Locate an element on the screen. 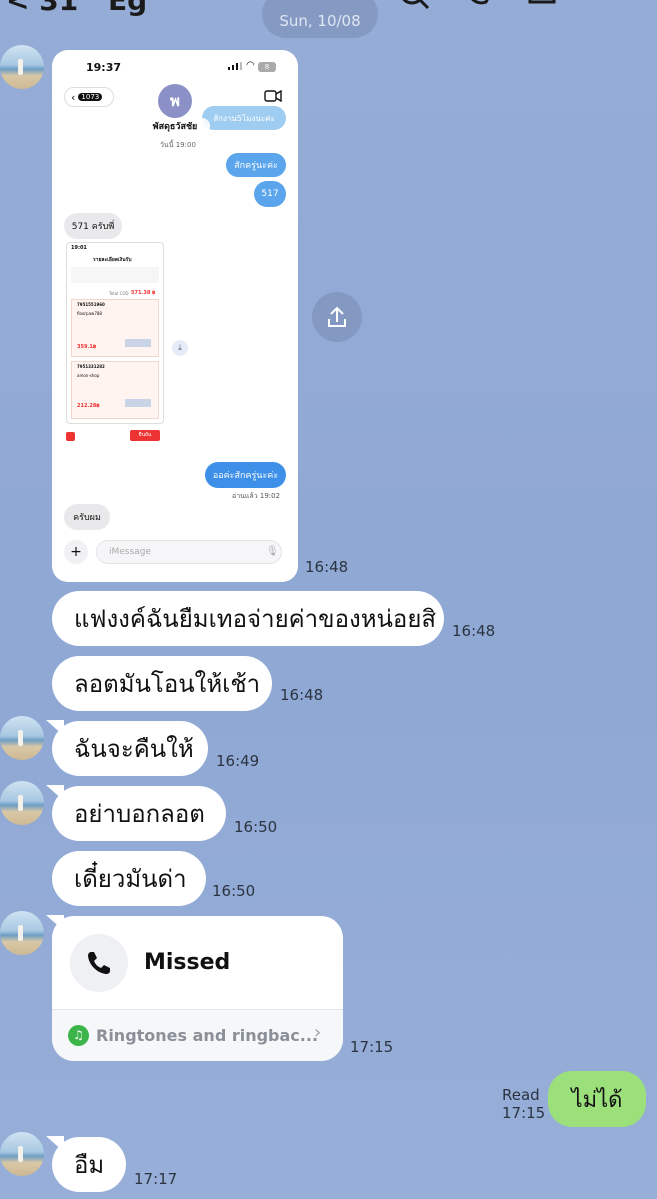 The width and height of the screenshot is (657, 1199). missed-call-card: Missed ♫ Ringtones and ringbac... › is located at coordinates (197, 988).